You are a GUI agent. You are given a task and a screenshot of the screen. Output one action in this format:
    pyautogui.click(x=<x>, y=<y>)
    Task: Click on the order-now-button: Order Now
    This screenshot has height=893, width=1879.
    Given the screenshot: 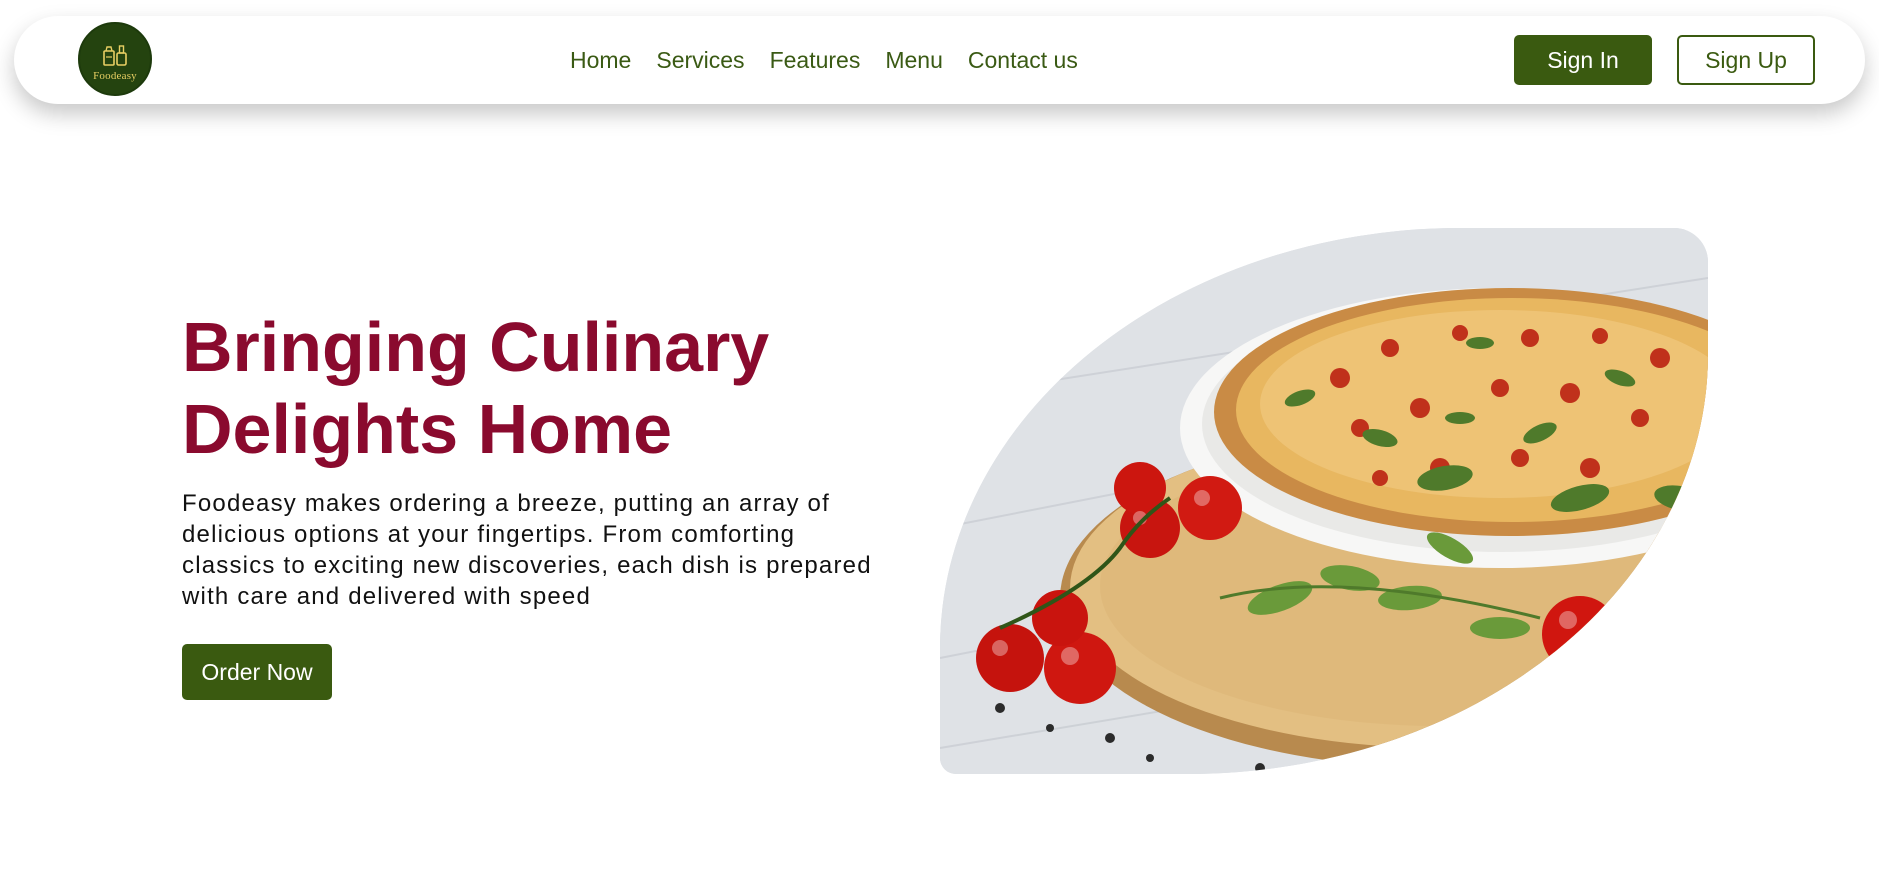 What is the action you would take?
    pyautogui.click(x=257, y=672)
    